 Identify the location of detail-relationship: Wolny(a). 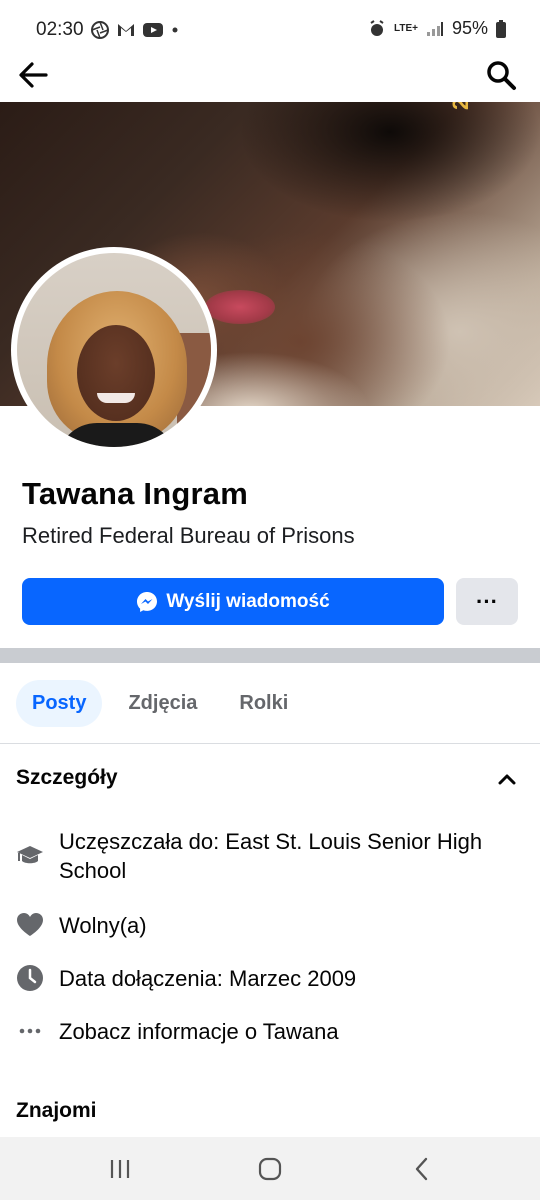
(271, 925).